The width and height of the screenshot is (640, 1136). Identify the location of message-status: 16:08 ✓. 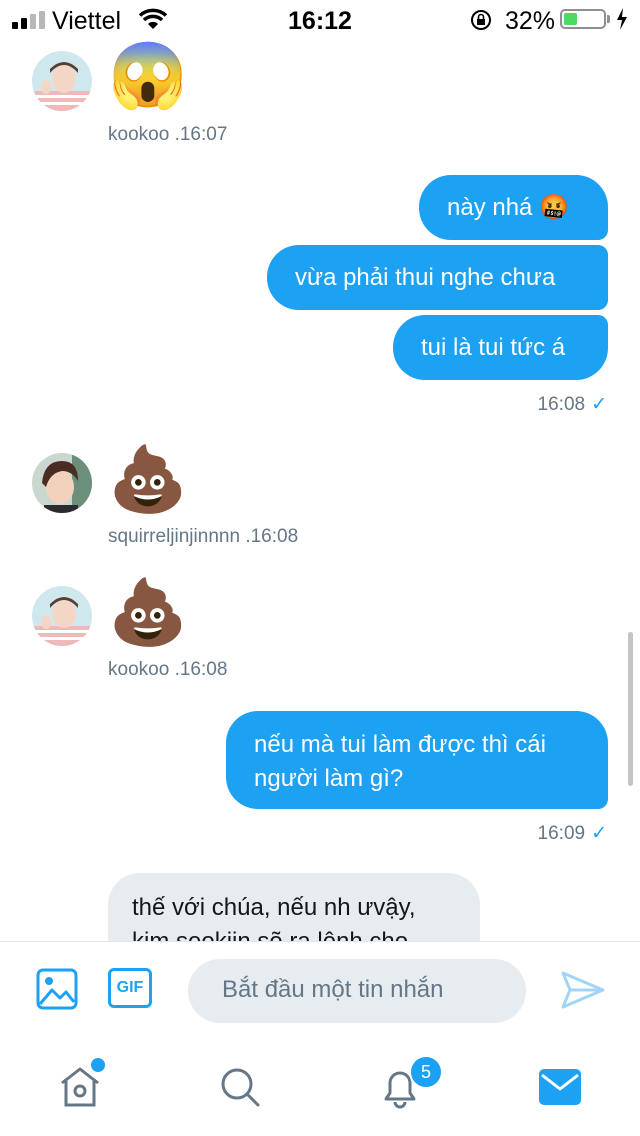
(572, 404).